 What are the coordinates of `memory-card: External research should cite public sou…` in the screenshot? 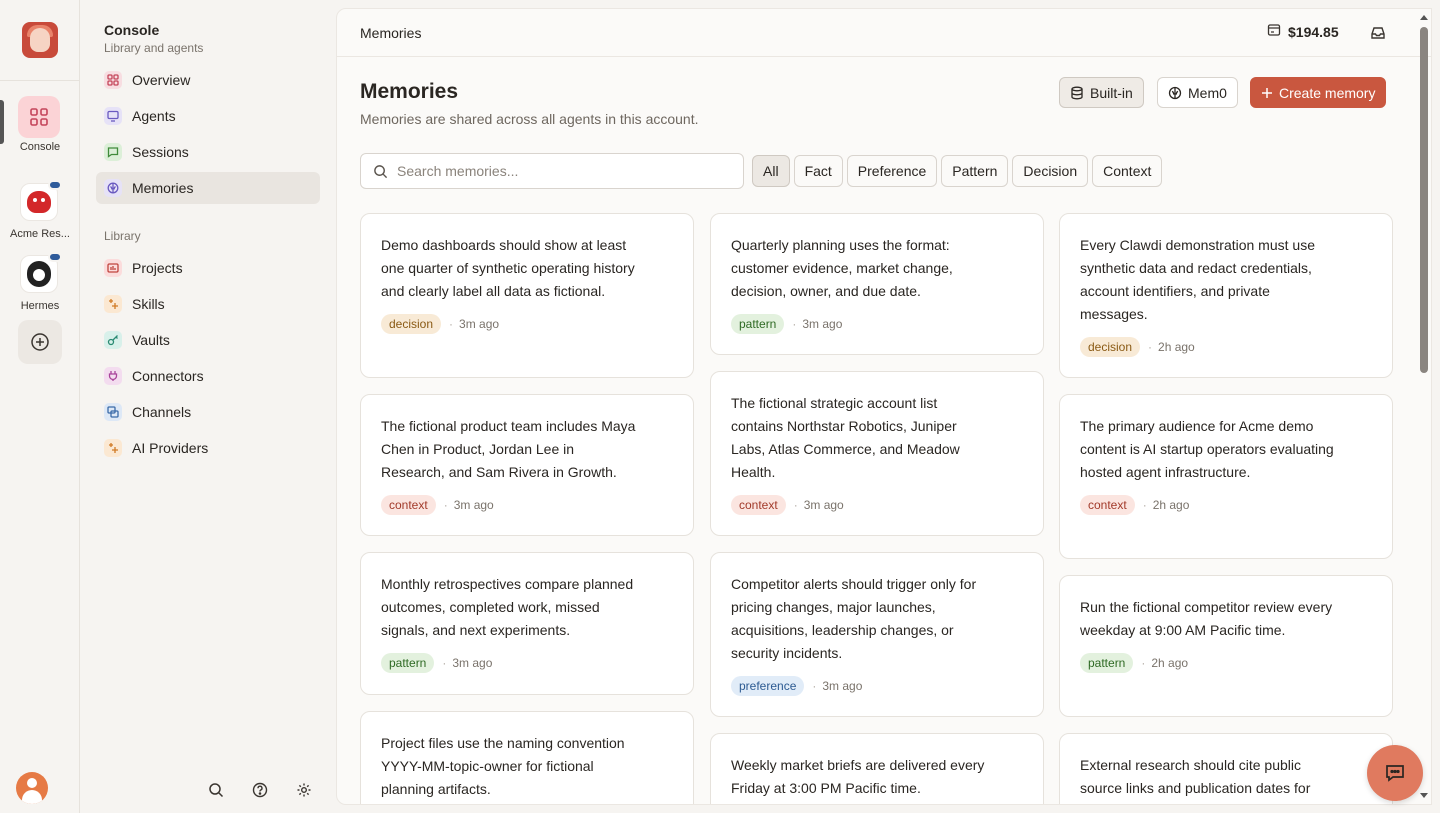 It's located at (1226, 768).